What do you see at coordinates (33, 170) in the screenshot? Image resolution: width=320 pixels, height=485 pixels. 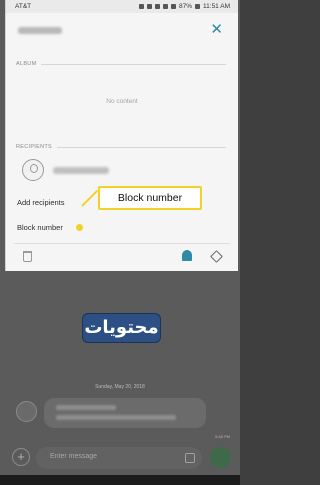 I see `recipient-avatar` at bounding box center [33, 170].